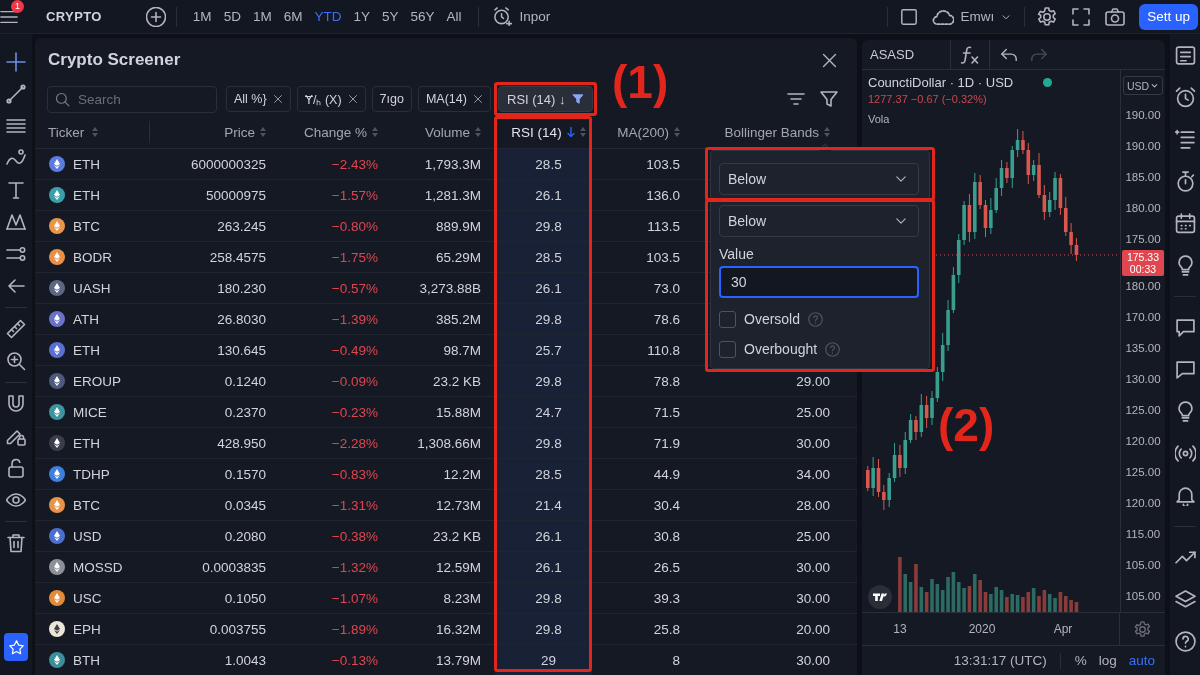 The width and height of the screenshot is (1200, 675). Describe the element at coordinates (643, 132) in the screenshot. I see `column-header: MA(200)` at that location.